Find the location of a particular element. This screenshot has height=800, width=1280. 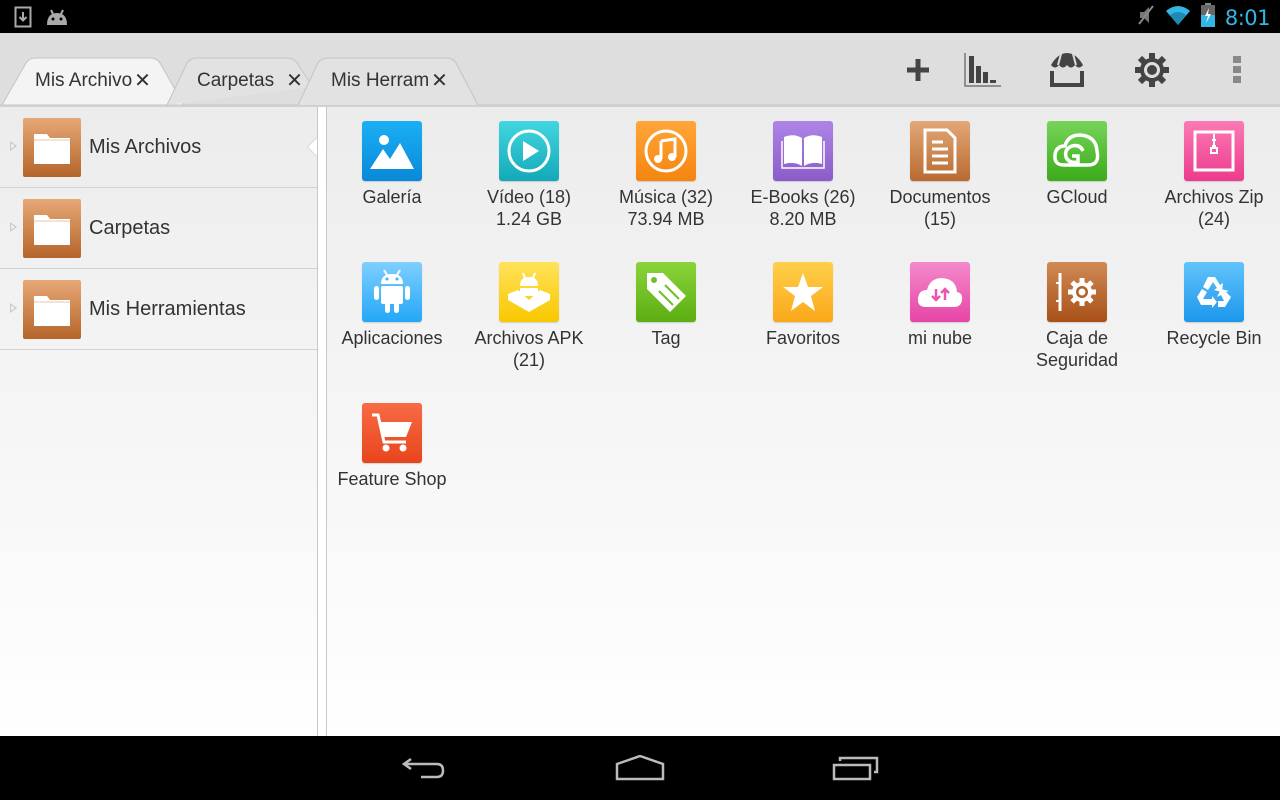

tab-mis-archivos: Mis Archivo ✕ is located at coordinates (93, 81).